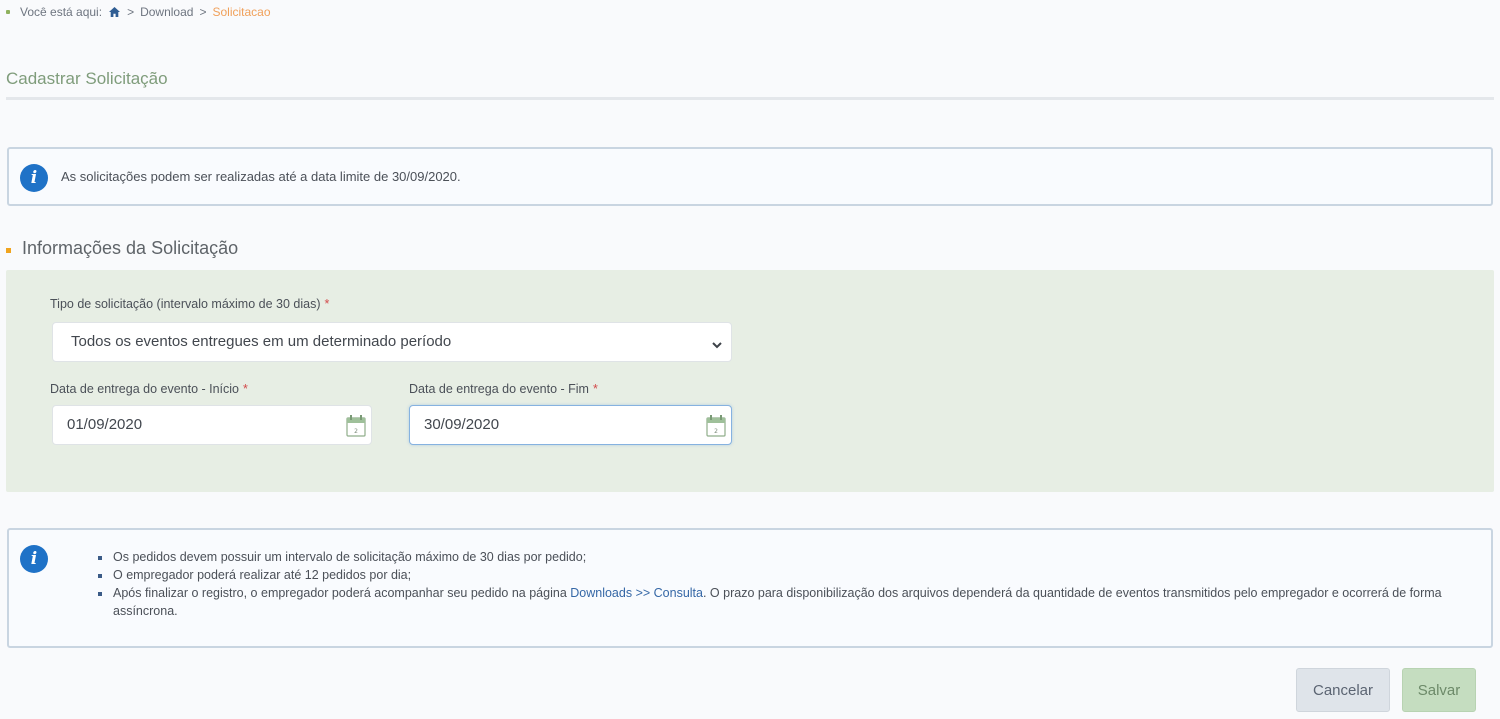  What do you see at coordinates (8, 250) in the screenshot?
I see `section-marker` at bounding box center [8, 250].